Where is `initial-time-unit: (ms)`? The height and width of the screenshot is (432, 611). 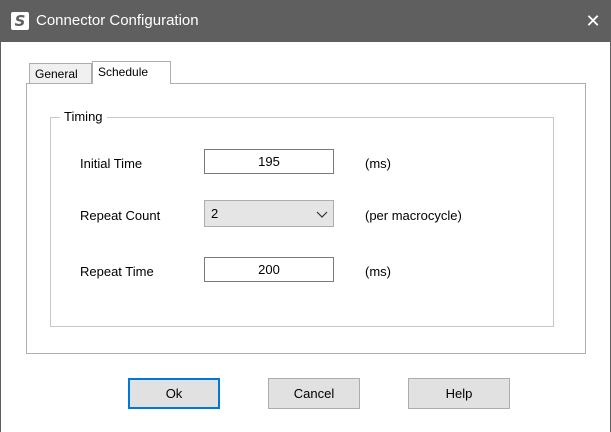
initial-time-unit: (ms) is located at coordinates (378, 163).